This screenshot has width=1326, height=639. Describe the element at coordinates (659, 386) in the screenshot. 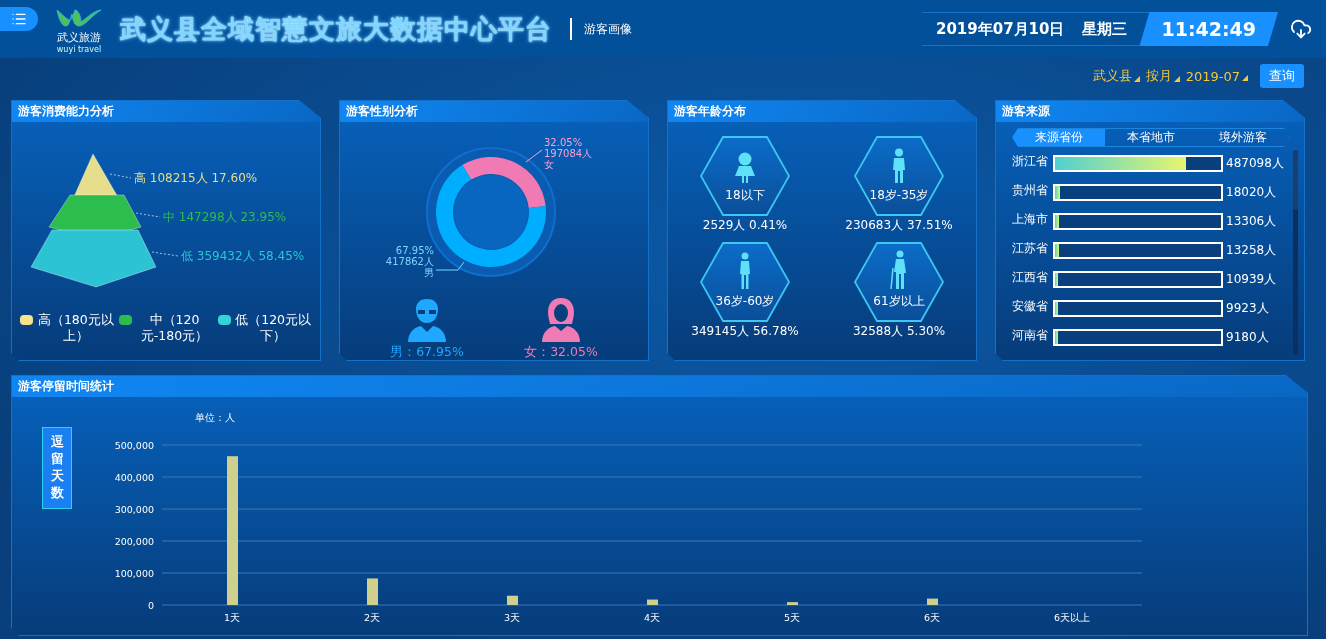

I see `panel-title: 游客停留时间统计` at that location.